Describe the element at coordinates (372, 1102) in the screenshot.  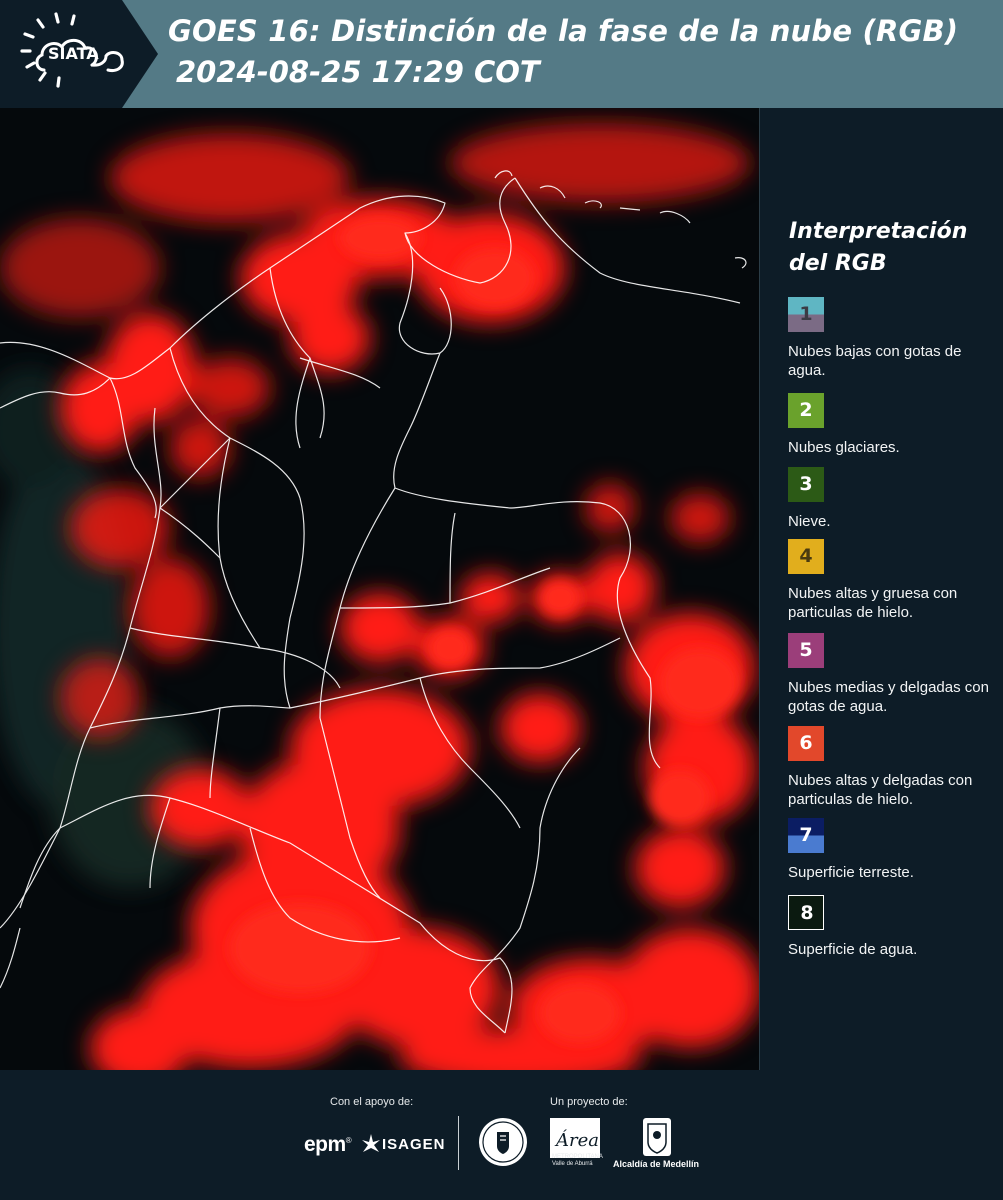
I see `support-label: Con el apoyo de:` at that location.